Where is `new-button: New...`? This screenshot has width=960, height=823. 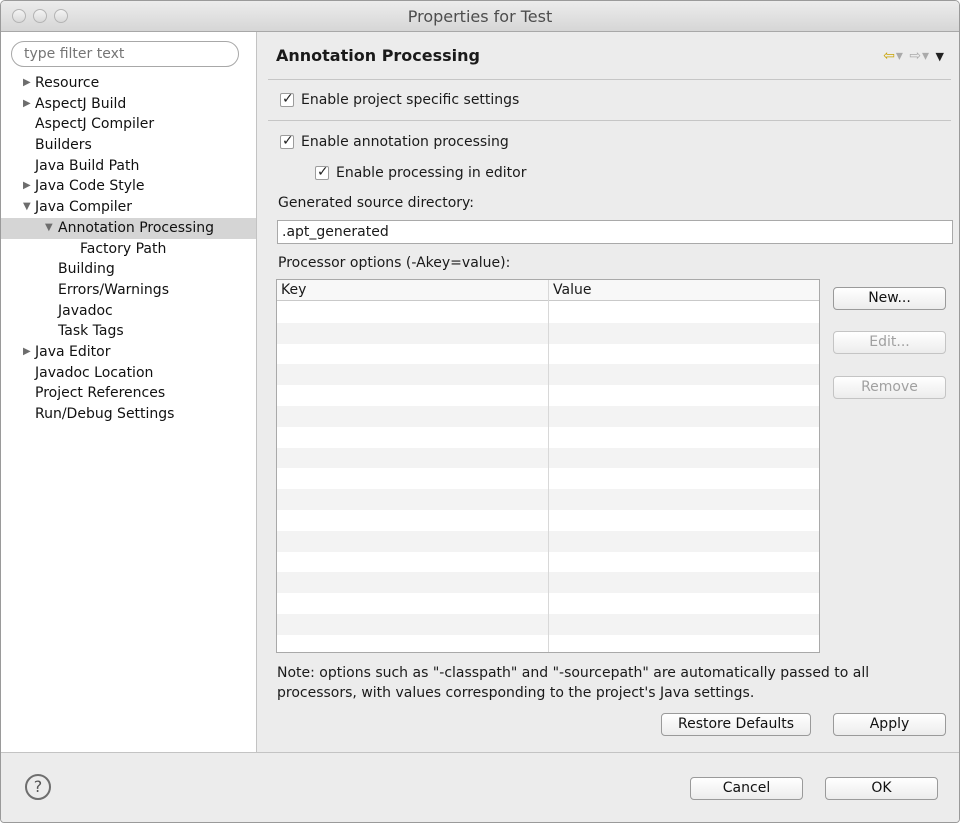
new-button: New... is located at coordinates (889, 298).